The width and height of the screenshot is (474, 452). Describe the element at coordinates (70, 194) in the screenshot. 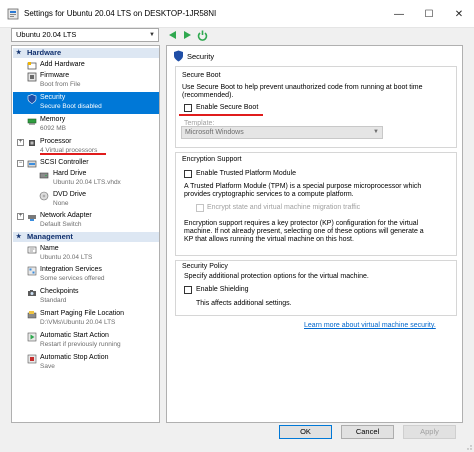

I see `sidebar-item-label: DVD Drive` at that location.